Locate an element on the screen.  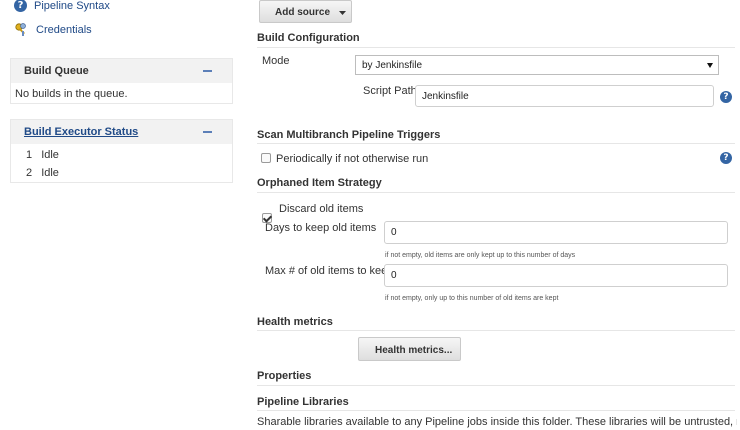
pipeline-libraries-title: Pipeline Libraries is located at coordinates (303, 402).